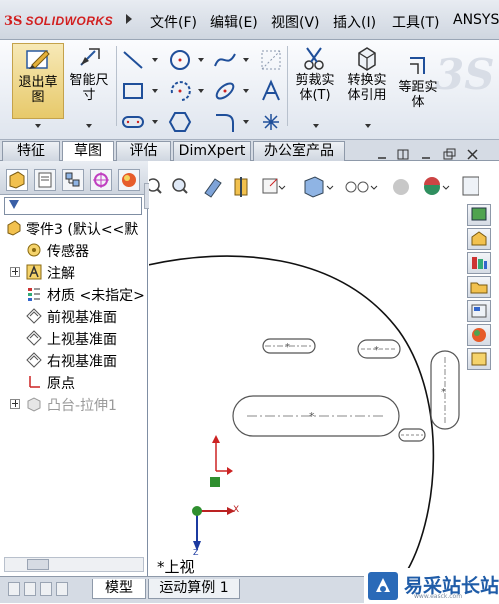 The image size is (499, 604). I want to click on restore-document-icon, so click(449, 154).